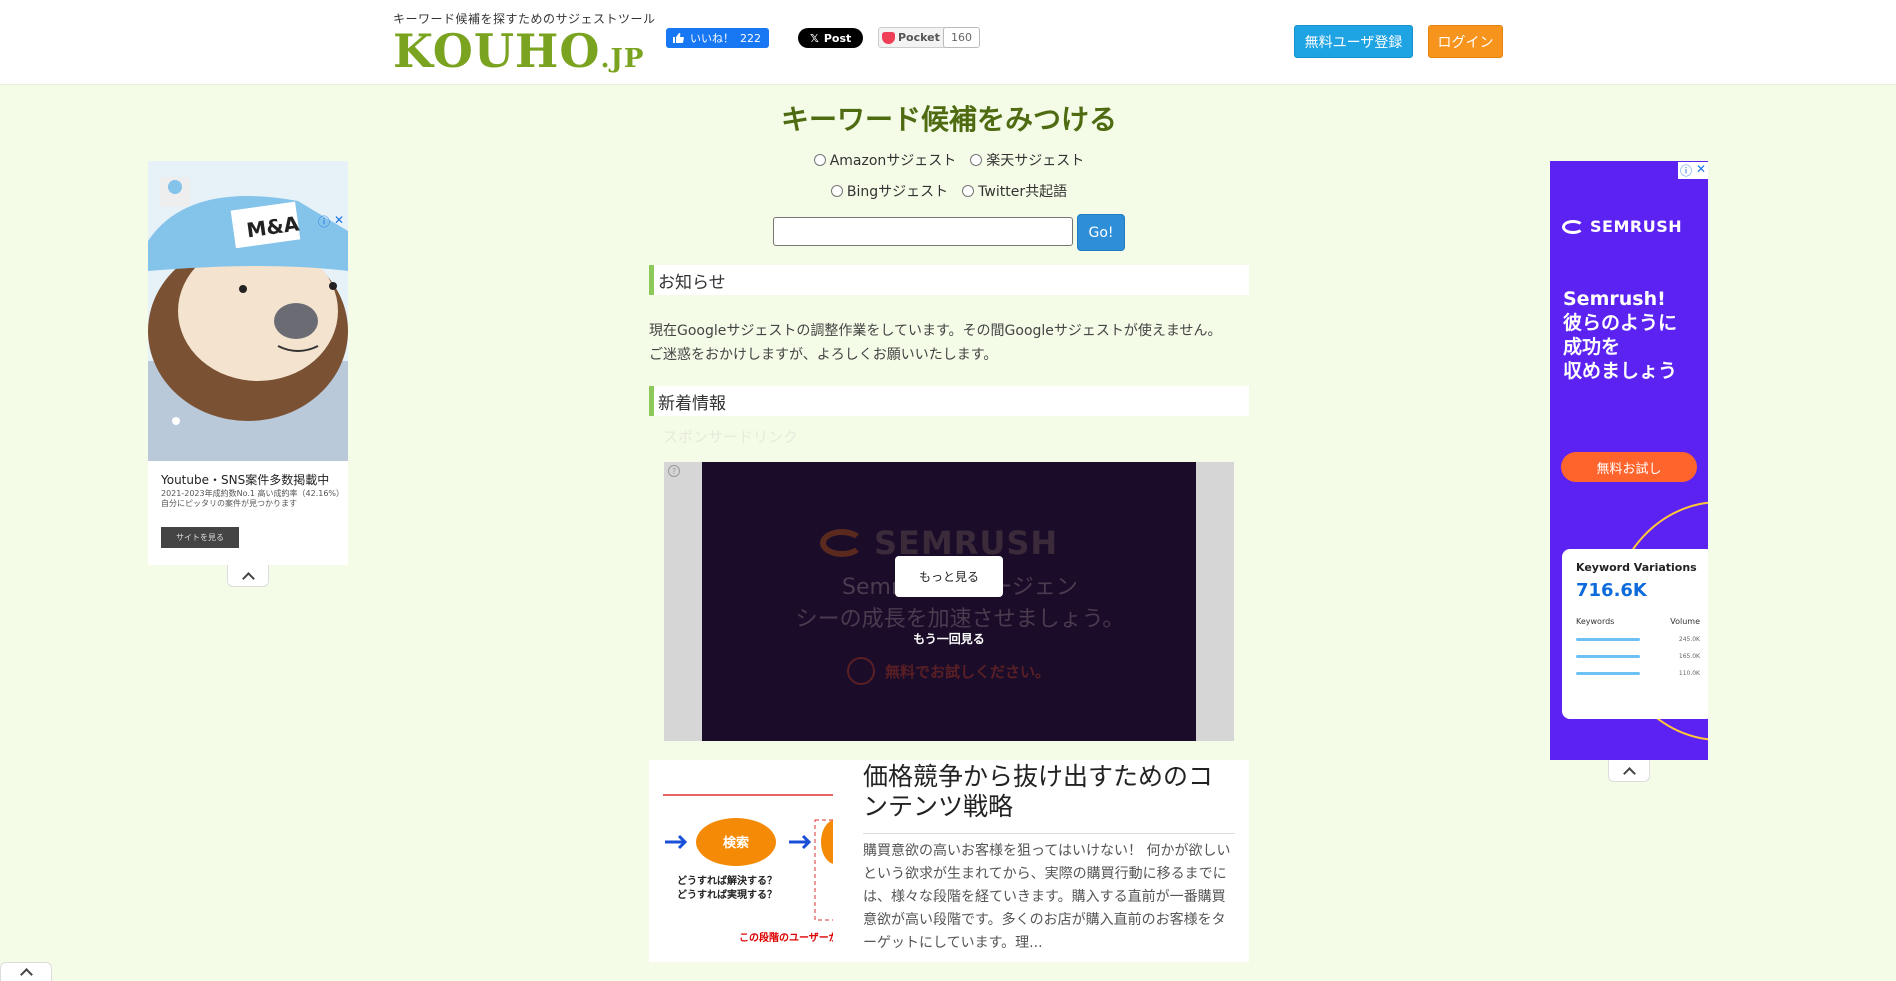 The image size is (1896, 981). I want to click on radio-bing: Bingサジェスト, so click(889, 191).